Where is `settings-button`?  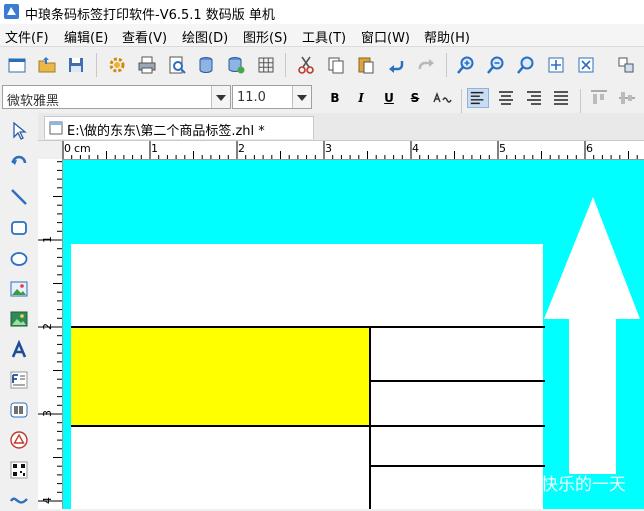 settings-button is located at coordinates (117, 65).